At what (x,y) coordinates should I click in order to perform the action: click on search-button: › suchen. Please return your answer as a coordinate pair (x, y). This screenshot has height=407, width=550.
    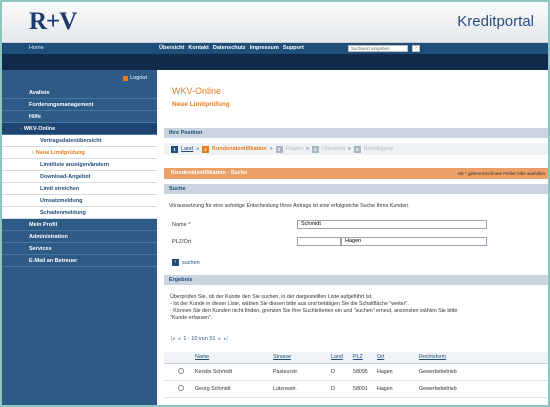
    Looking at the image, I should click on (186, 262).